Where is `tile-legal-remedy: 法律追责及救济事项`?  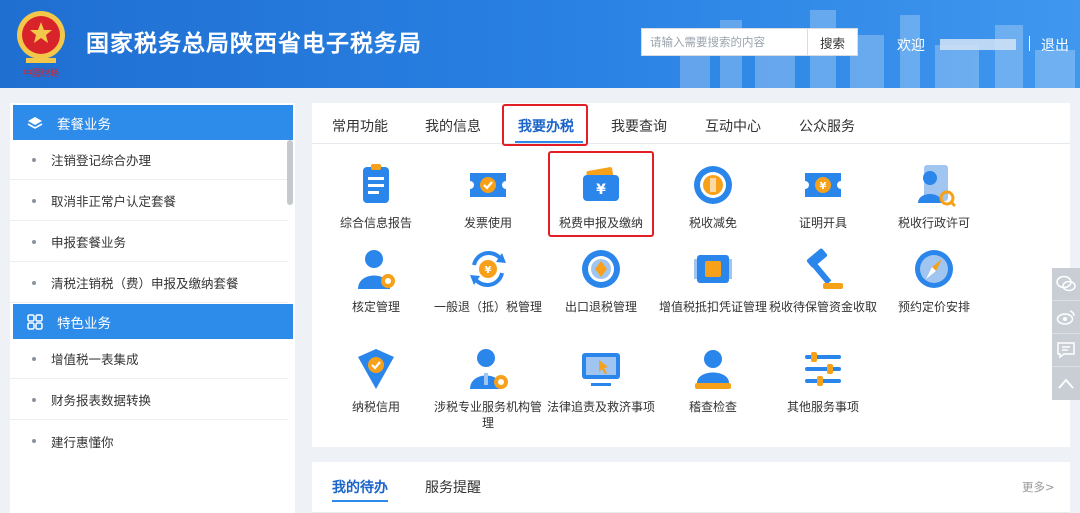 tile-legal-remedy: 法律追责及救济事项 is located at coordinates (601, 380).